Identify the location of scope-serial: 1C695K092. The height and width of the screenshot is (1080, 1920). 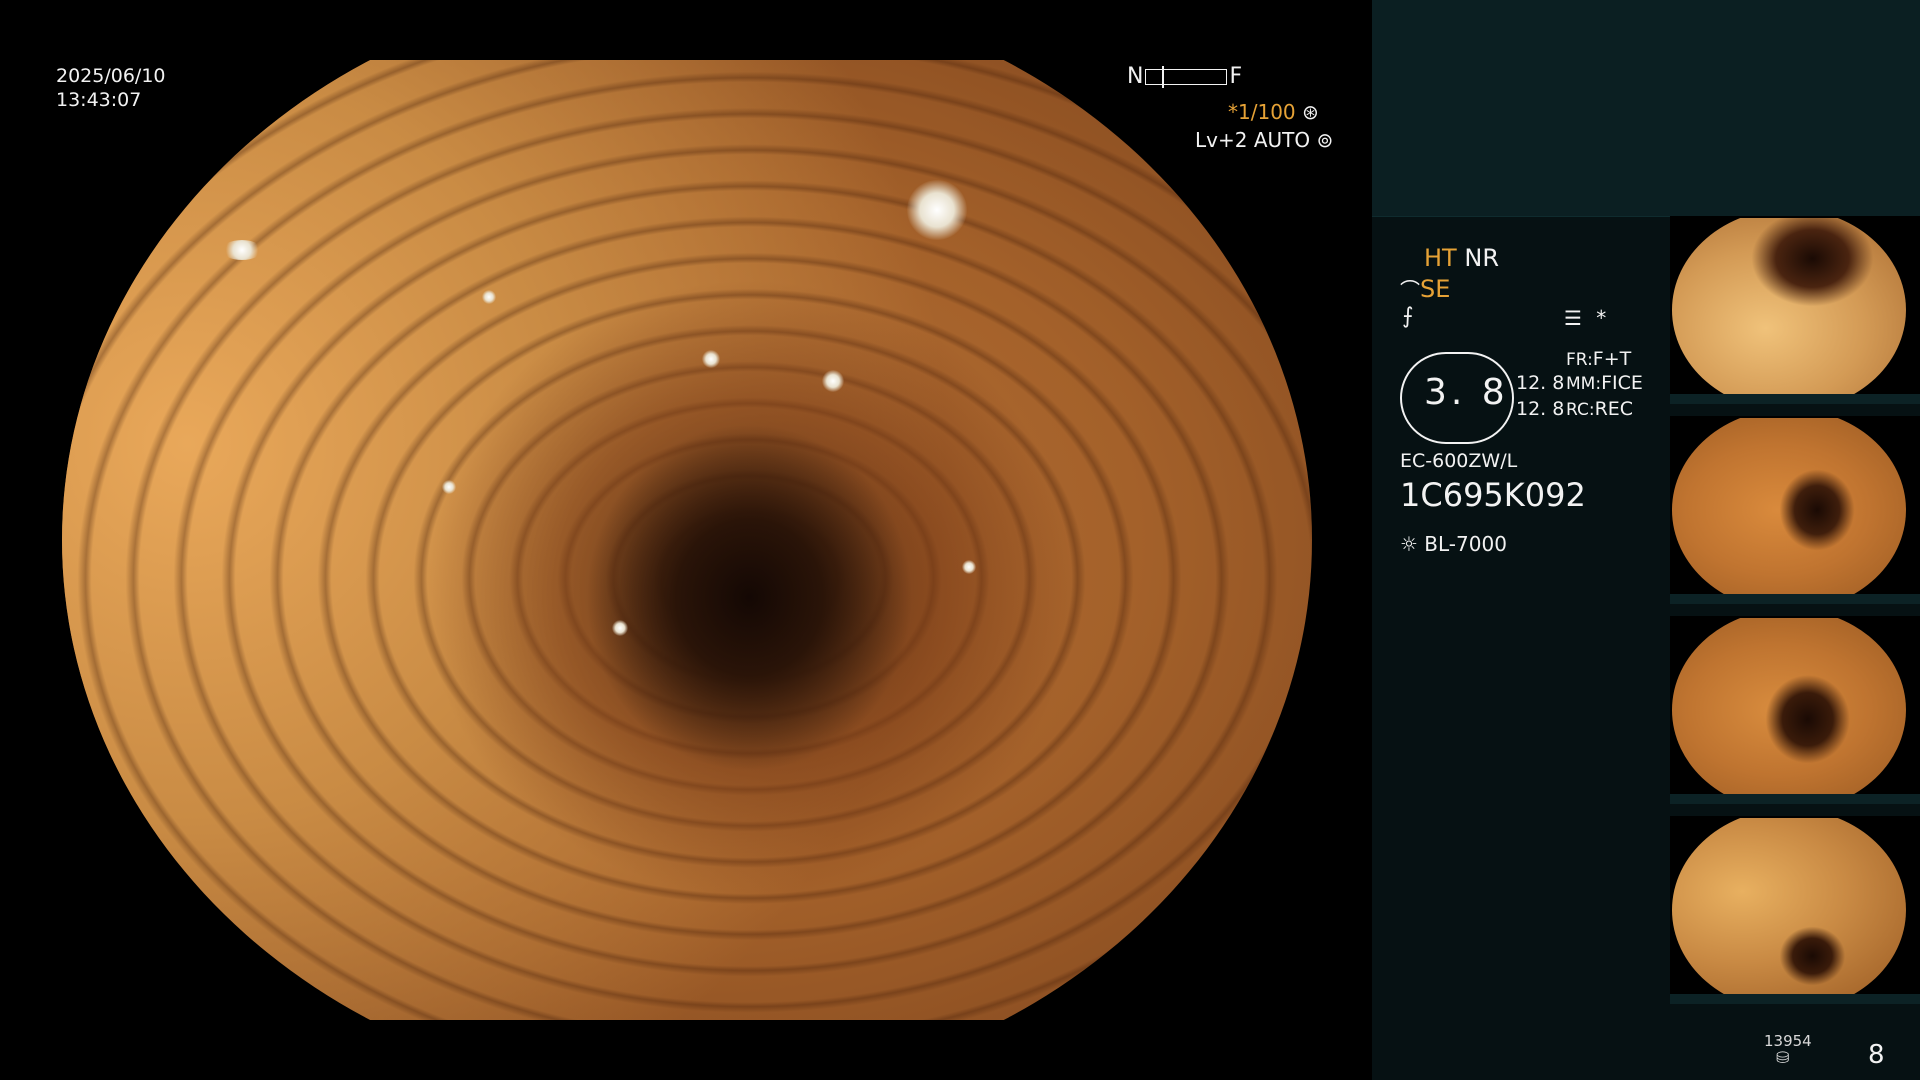
(1493, 495).